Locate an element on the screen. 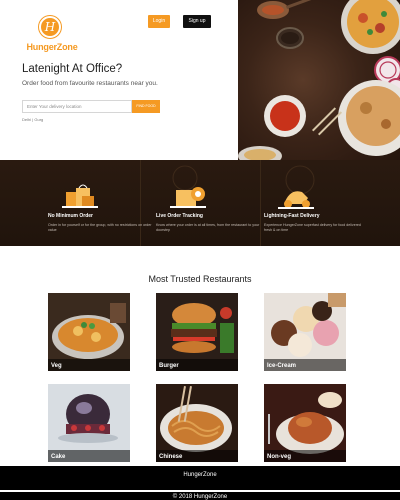  category-card-ice-cream: Ice-Cream is located at coordinates (305, 332).